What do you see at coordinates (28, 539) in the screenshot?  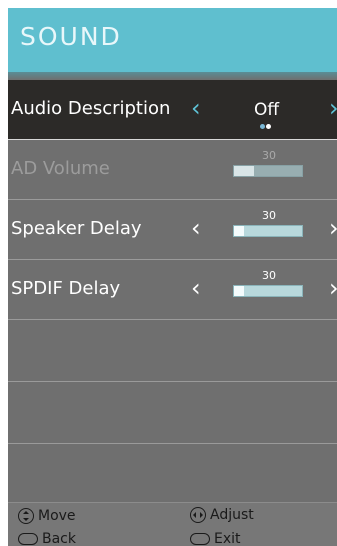 I see `back-key-icon` at bounding box center [28, 539].